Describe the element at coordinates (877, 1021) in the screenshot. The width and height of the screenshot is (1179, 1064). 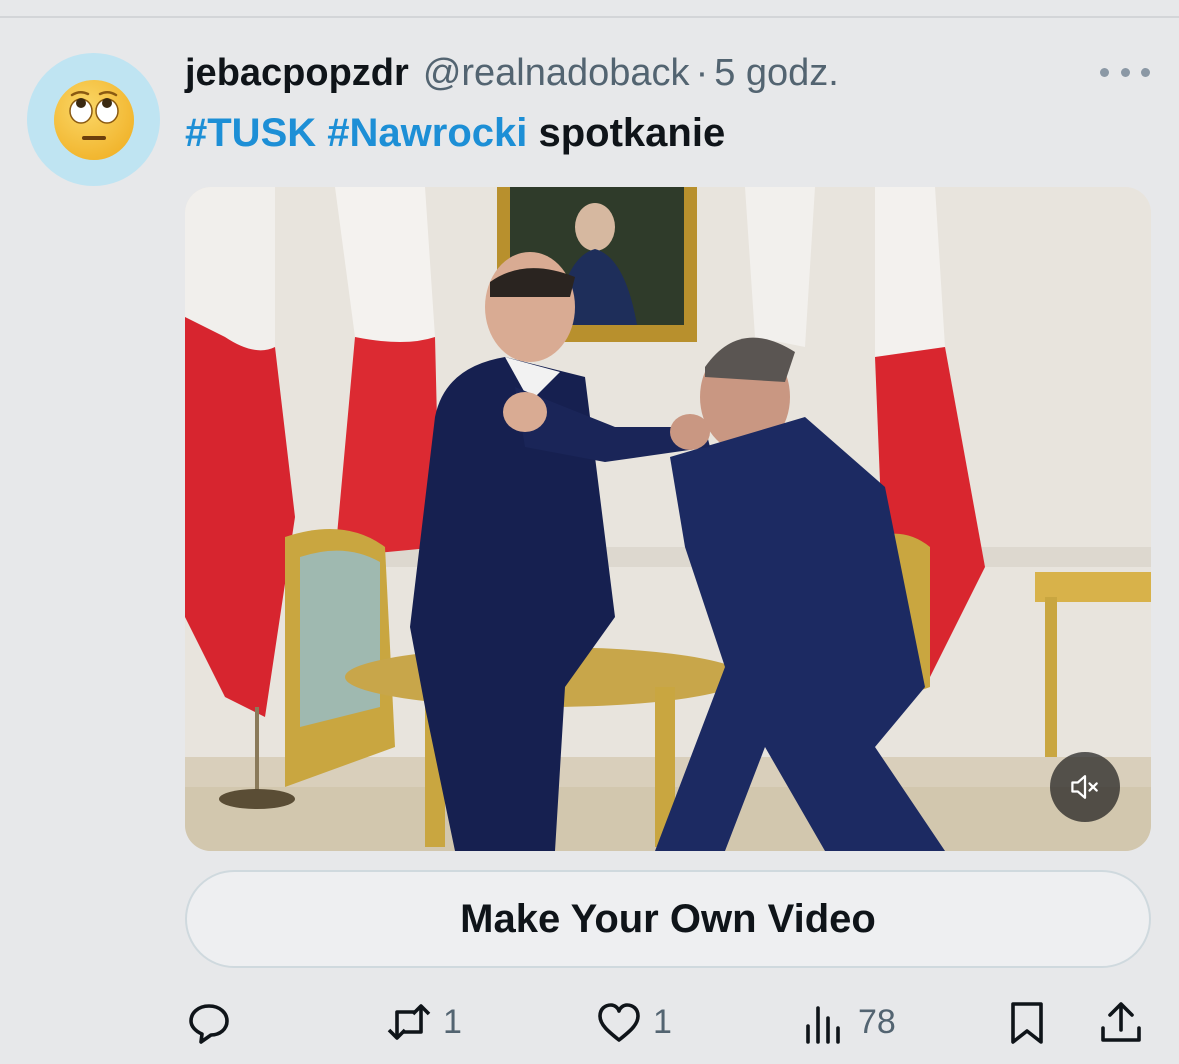
I see `views-count: 78` at that location.